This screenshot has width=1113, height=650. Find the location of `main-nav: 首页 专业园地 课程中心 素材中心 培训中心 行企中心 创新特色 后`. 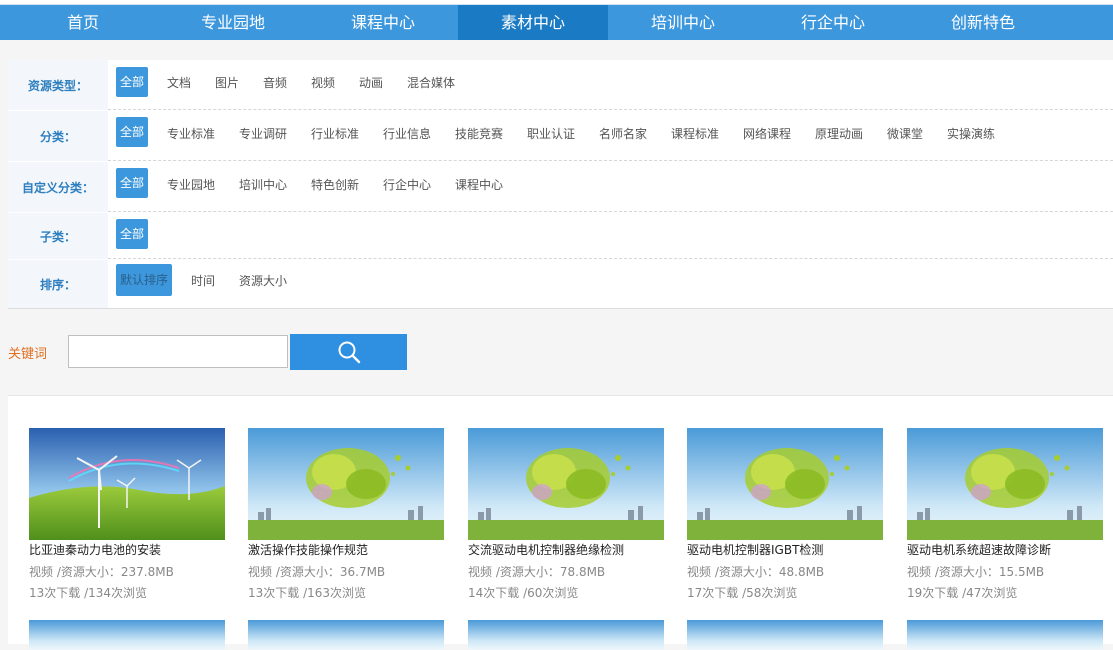

main-nav: 首页 专业园地 课程中心 素材中心 培训中心 行企中心 创新特色 后 is located at coordinates (556, 22).